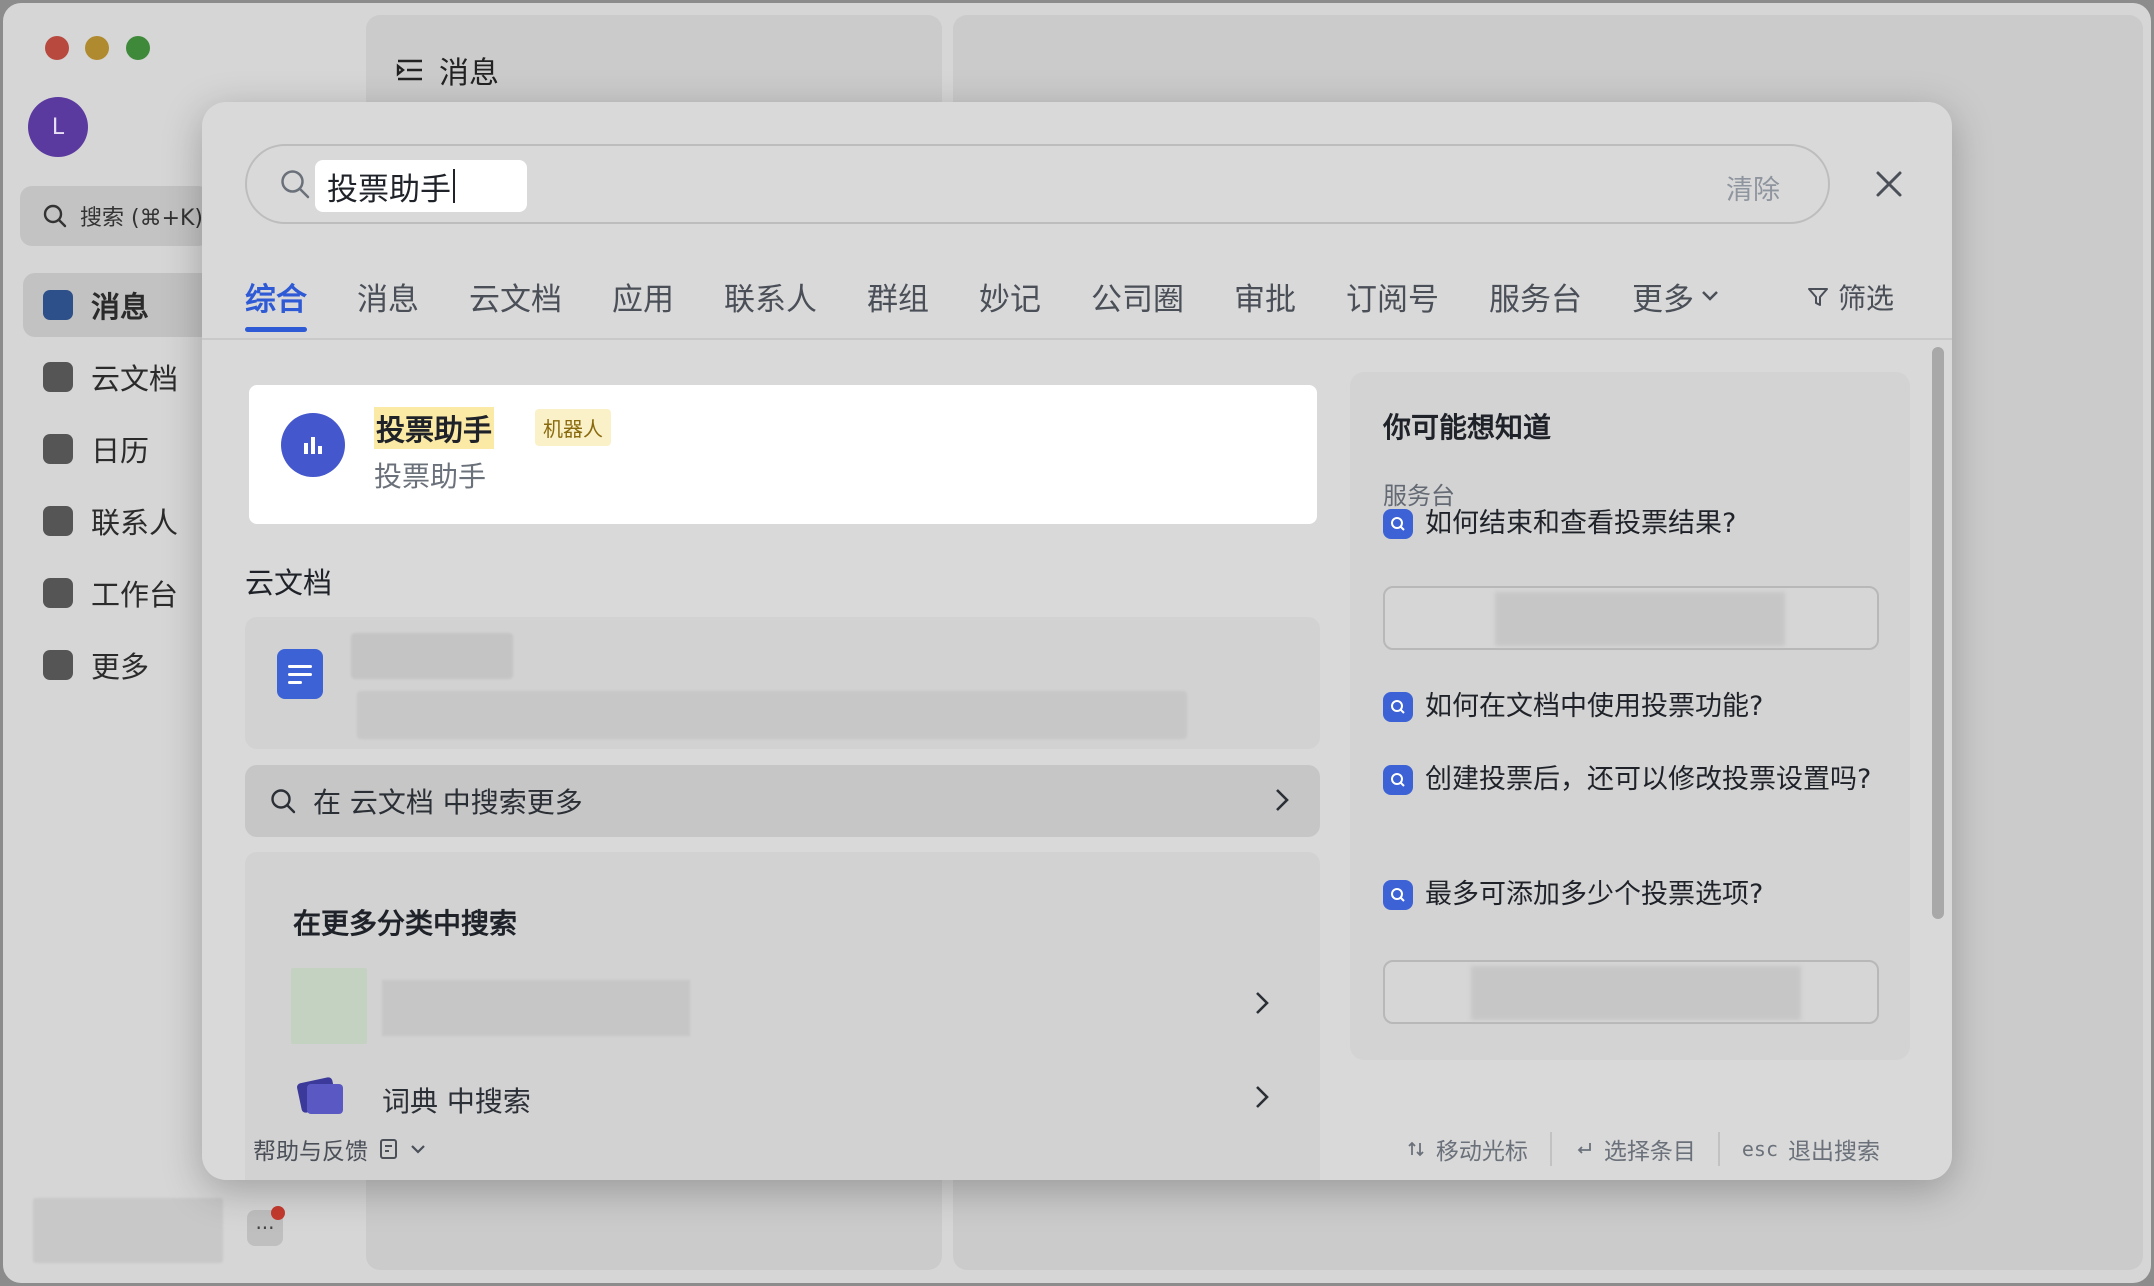 This screenshot has height=1286, width=2154. Describe the element at coordinates (388, 296) in the screenshot. I see `tab-messages: 消息` at that location.